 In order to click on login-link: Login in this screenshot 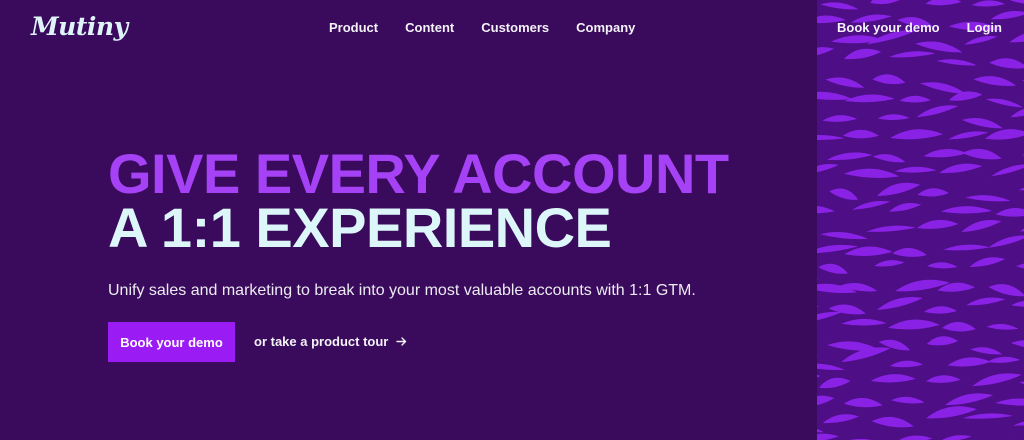, I will do `click(984, 27)`.